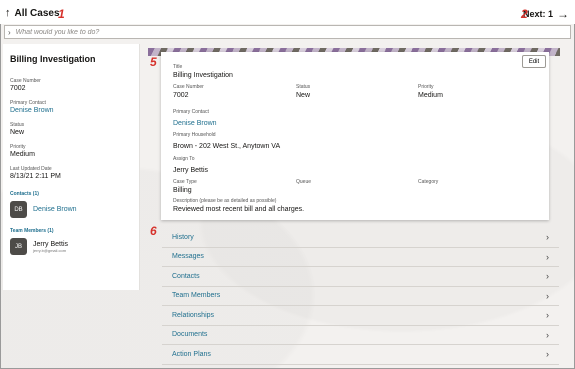 This screenshot has width=575, height=369. I want to click on queue-field: Queue, so click(303, 182).